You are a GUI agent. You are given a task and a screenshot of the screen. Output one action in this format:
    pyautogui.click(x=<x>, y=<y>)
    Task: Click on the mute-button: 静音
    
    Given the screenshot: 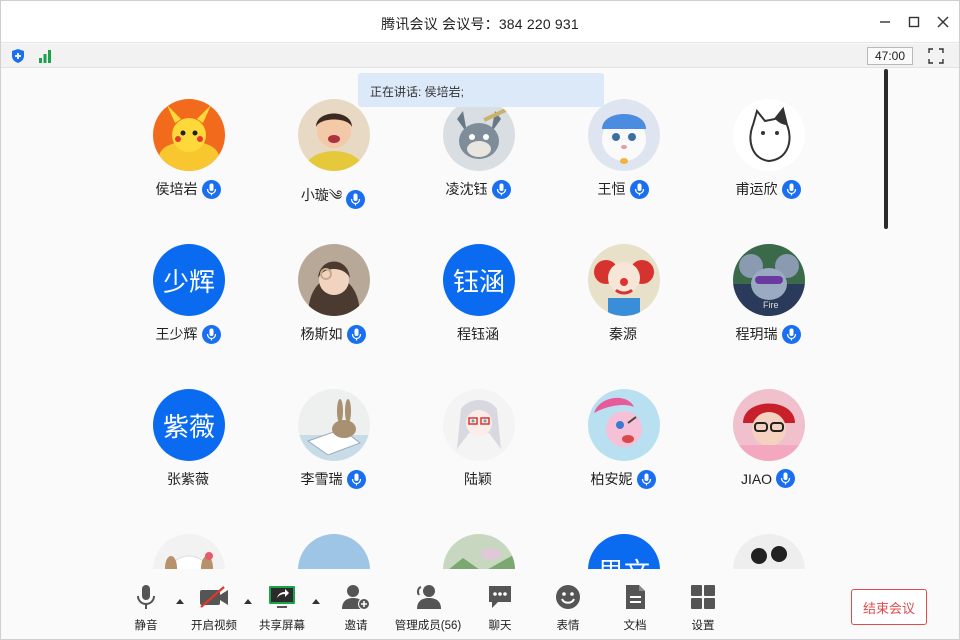 What is the action you would take?
    pyautogui.click(x=146, y=609)
    